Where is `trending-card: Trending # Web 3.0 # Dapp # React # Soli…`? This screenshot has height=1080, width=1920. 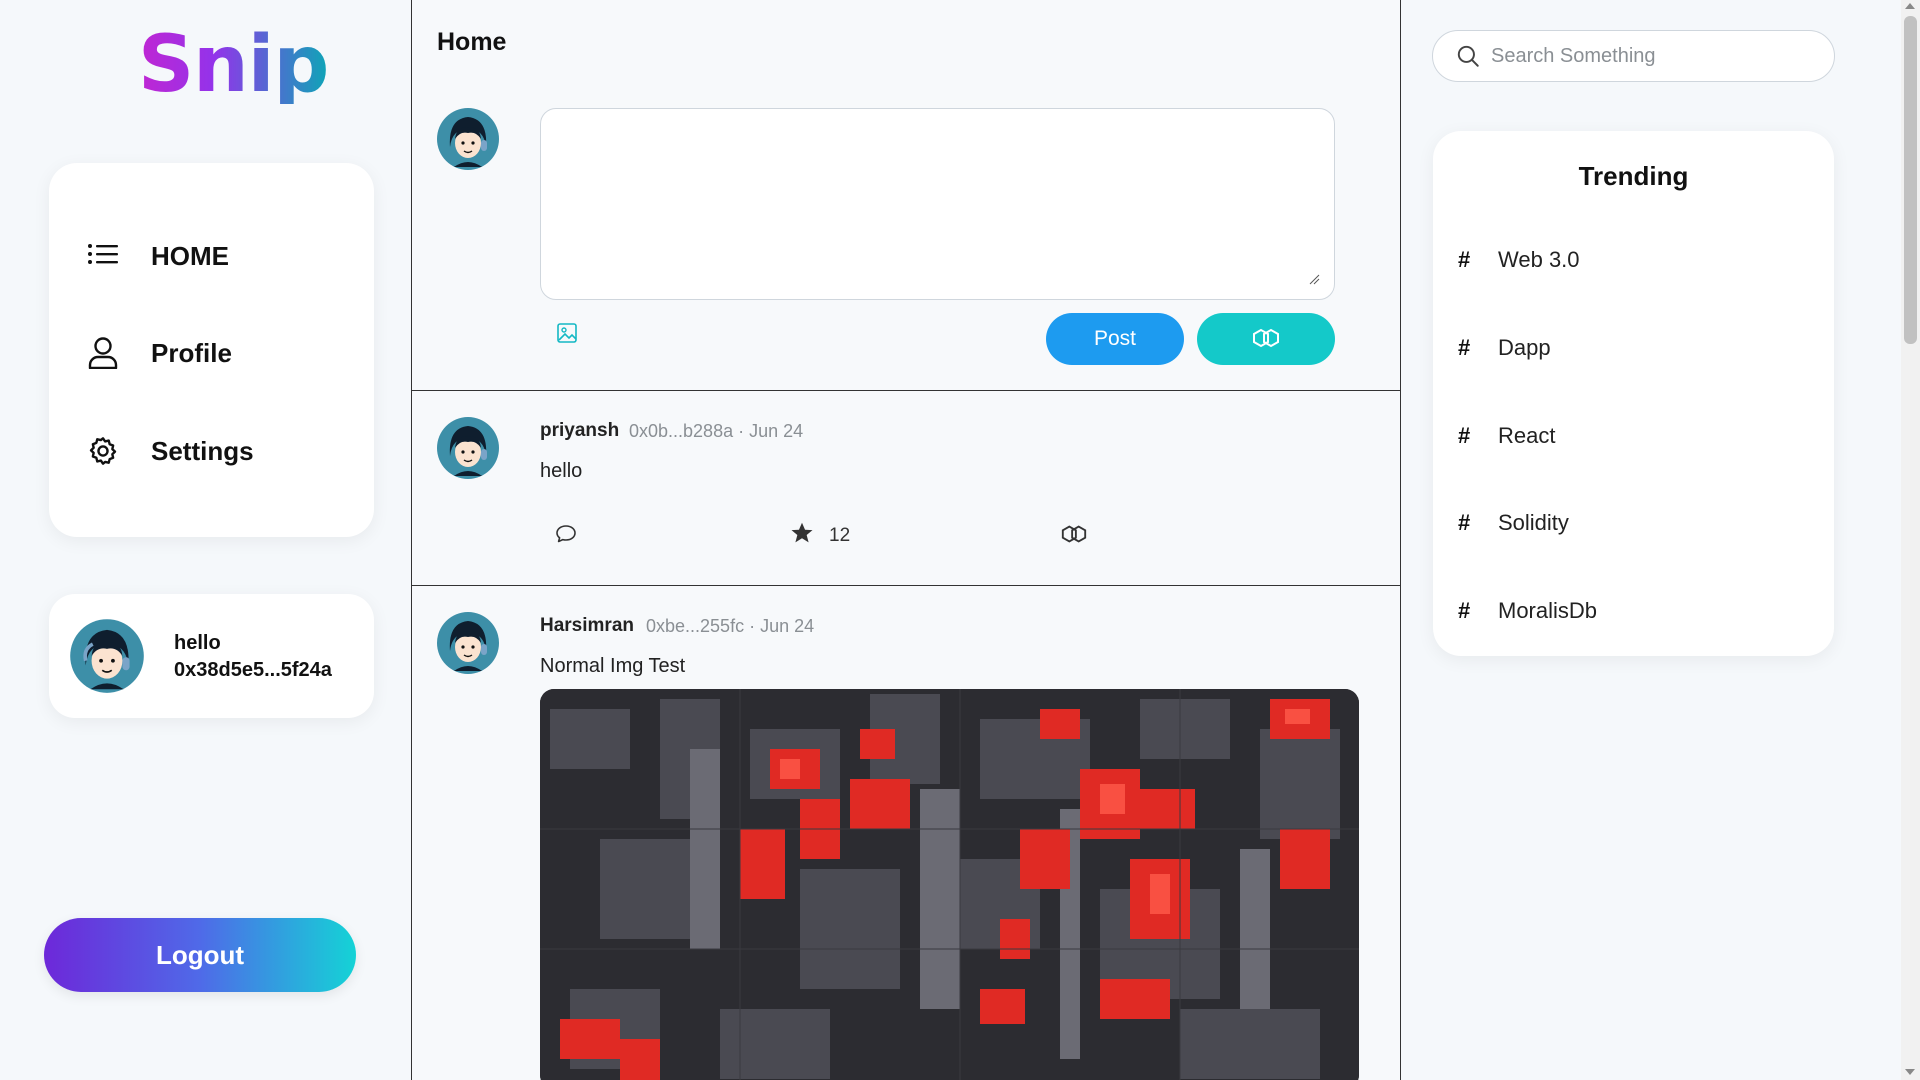
trending-card: Trending # Web 3.0 # Dapp # React # Soli… is located at coordinates (1633, 393).